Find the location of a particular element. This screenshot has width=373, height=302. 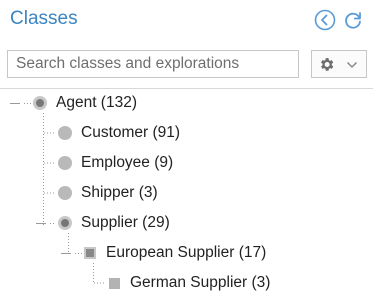

tree-node-shipper: Shipper (3) is located at coordinates (108, 193).